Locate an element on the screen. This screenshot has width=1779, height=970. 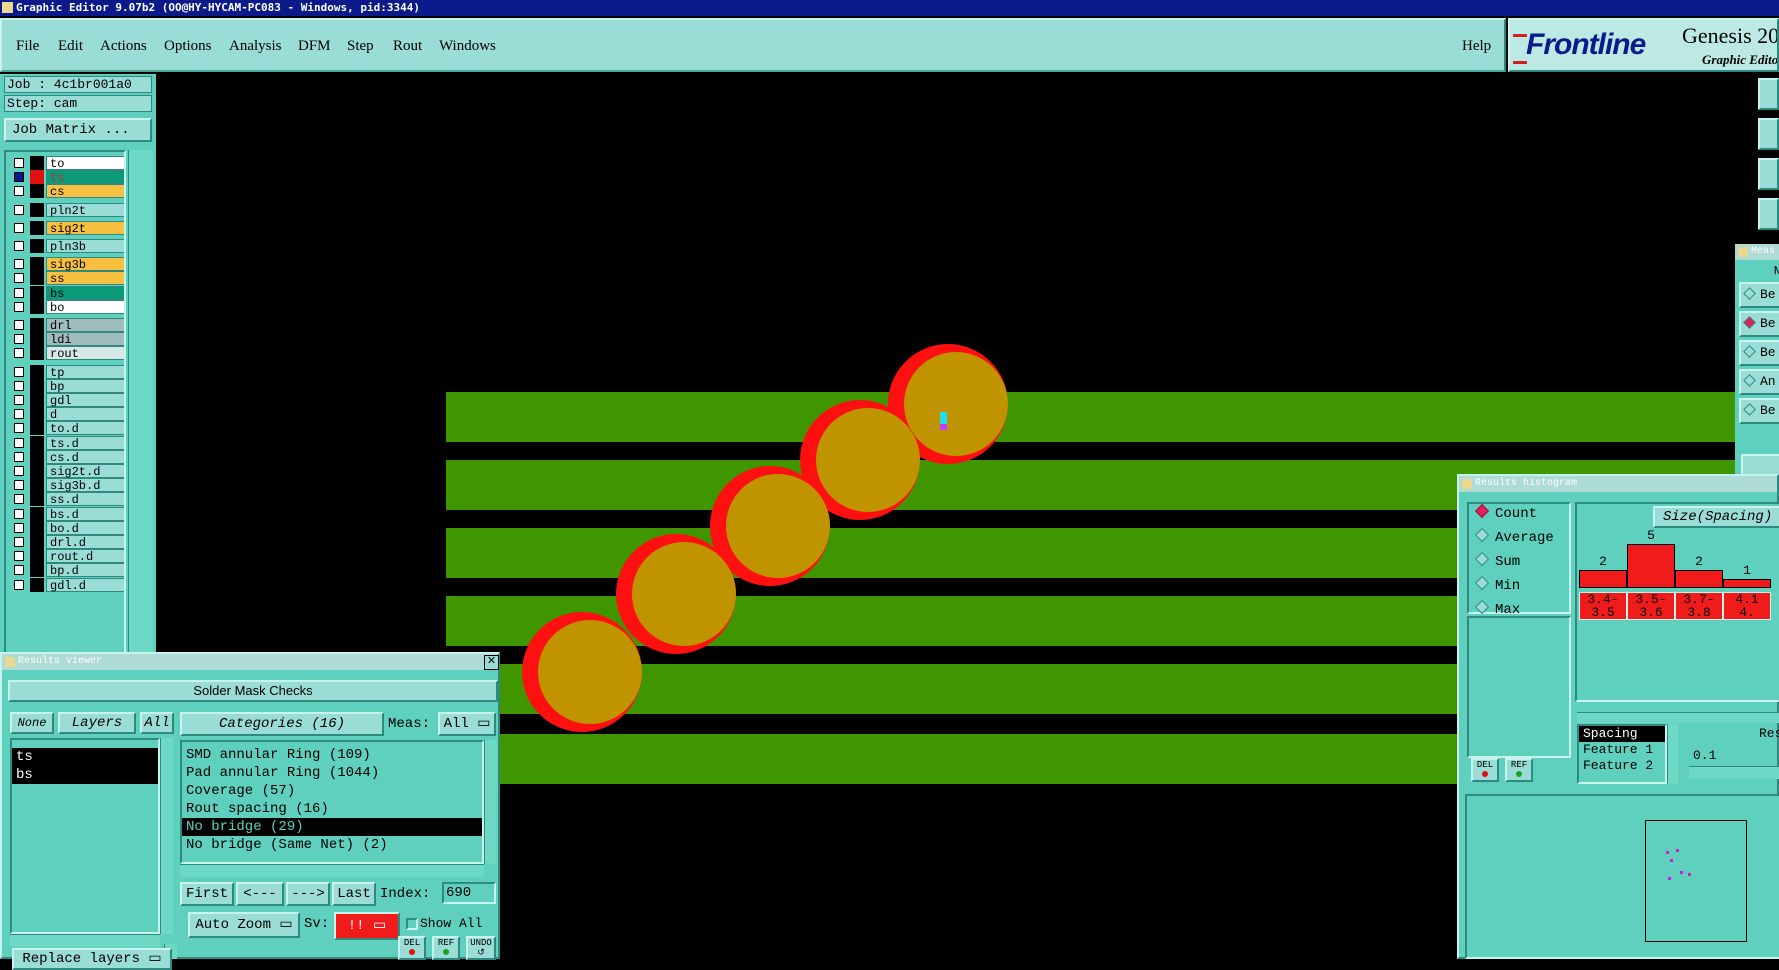
layer-name: bp.d is located at coordinates (85, 570).